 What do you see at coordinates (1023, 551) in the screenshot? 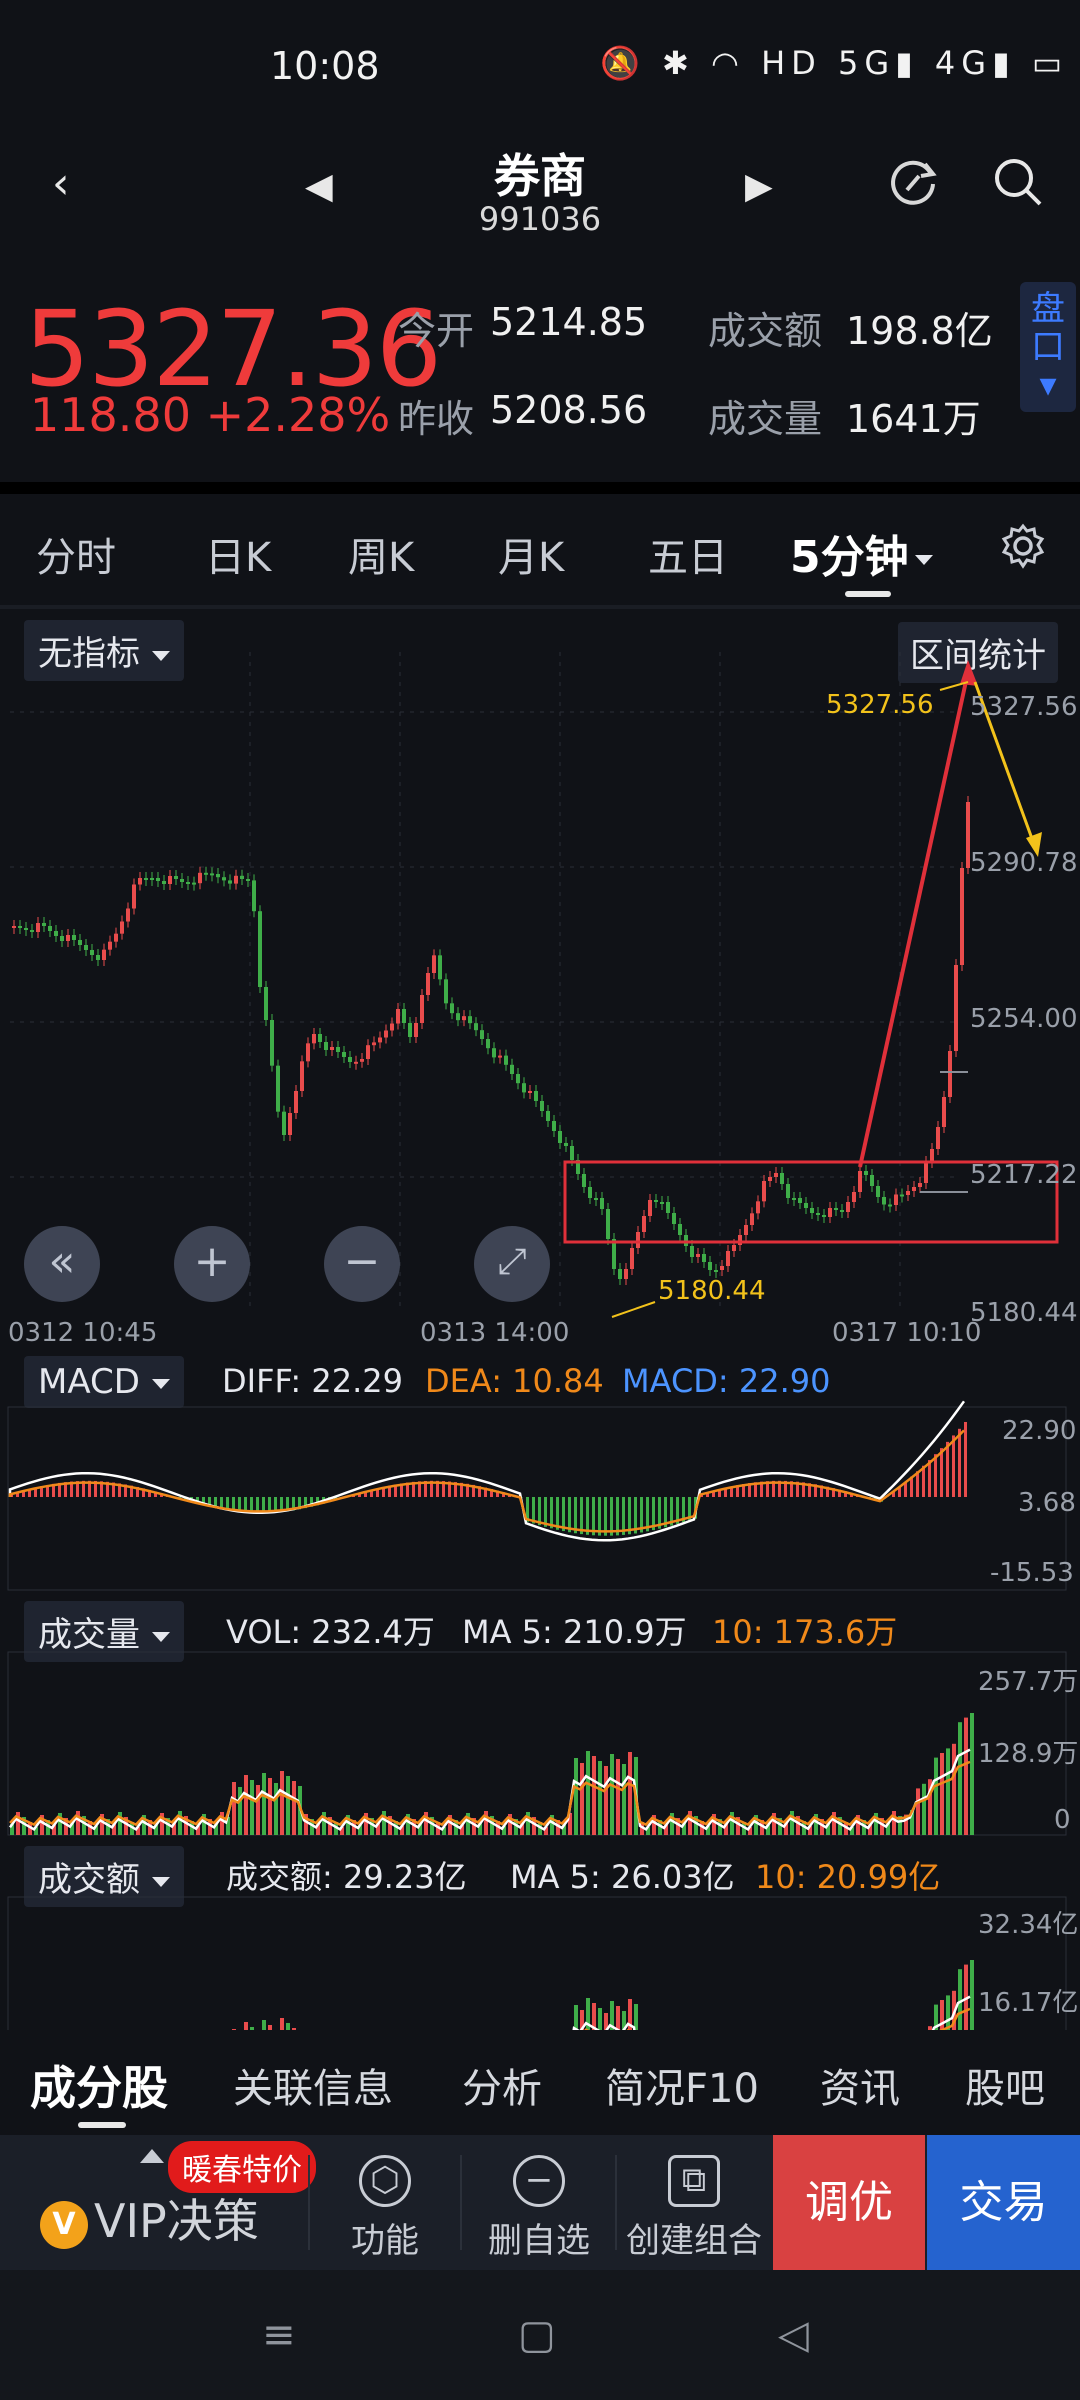
I see `settings-icon` at bounding box center [1023, 551].